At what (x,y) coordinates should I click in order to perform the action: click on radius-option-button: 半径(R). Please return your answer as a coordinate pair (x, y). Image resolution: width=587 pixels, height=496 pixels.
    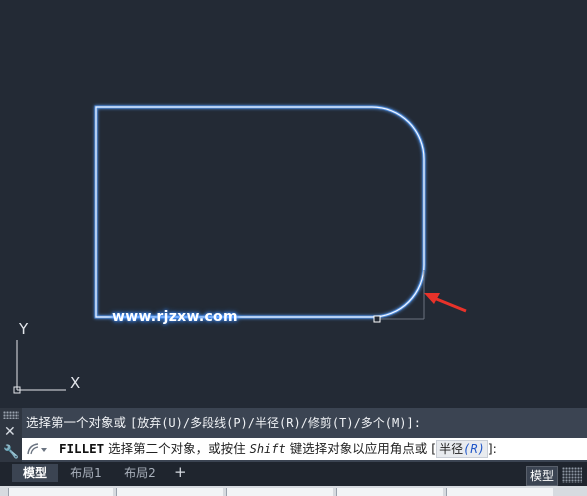
    Looking at the image, I should click on (462, 449).